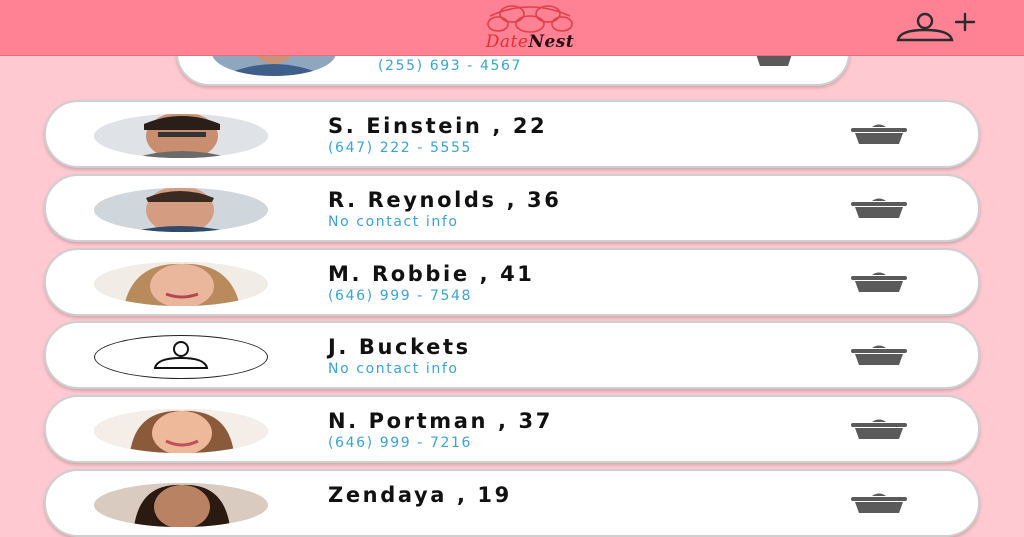  I want to click on contact-name: J. Buckets, so click(399, 347).